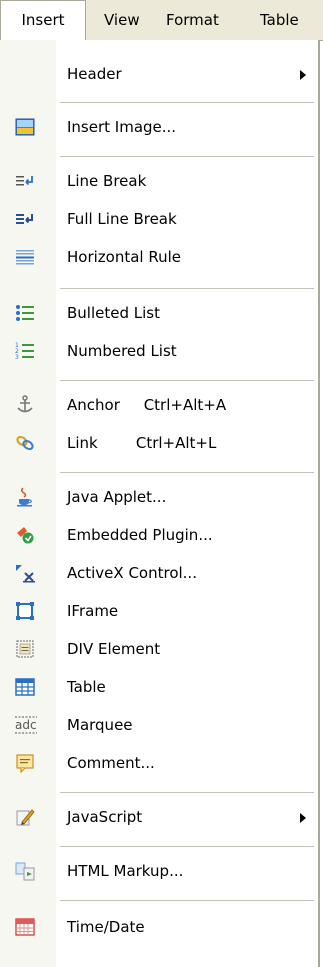  I want to click on menu-item-marquee: adc Marquee, so click(159, 725).